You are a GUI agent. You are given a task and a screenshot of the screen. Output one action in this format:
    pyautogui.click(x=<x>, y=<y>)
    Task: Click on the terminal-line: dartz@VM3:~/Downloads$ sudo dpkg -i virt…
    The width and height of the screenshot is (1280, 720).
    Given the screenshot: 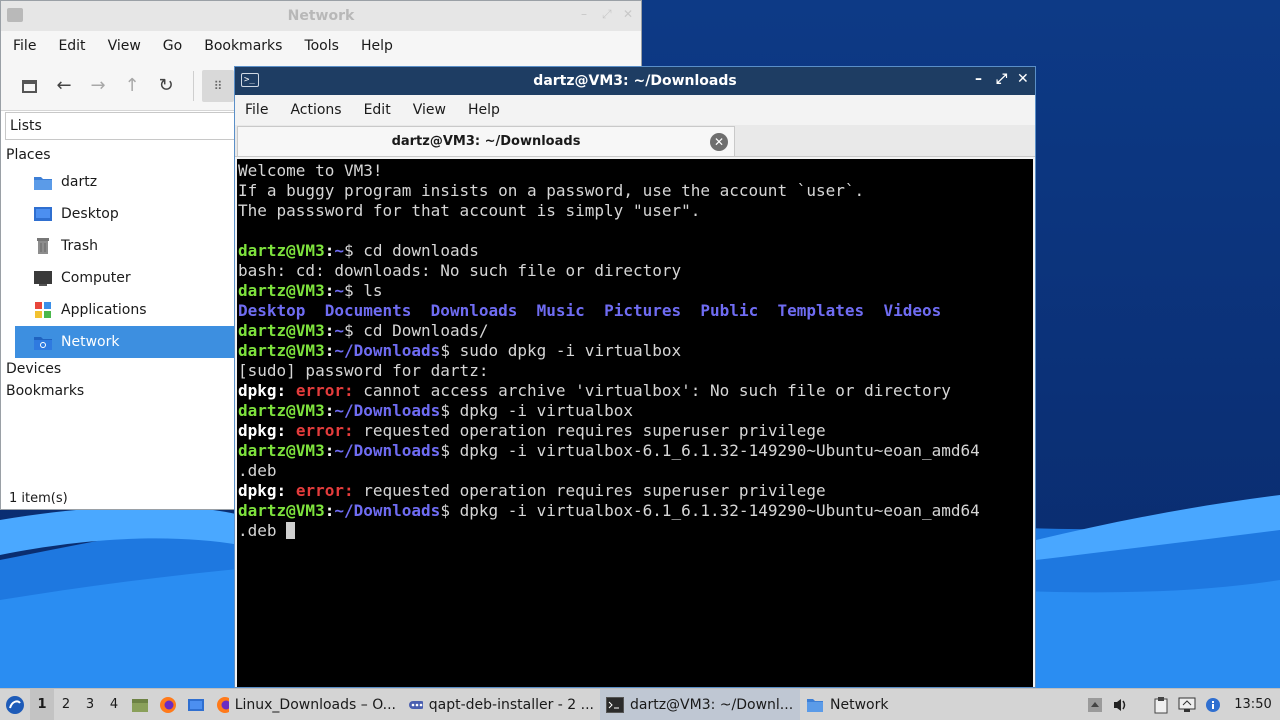 What is the action you would take?
    pyautogui.click(x=635, y=351)
    